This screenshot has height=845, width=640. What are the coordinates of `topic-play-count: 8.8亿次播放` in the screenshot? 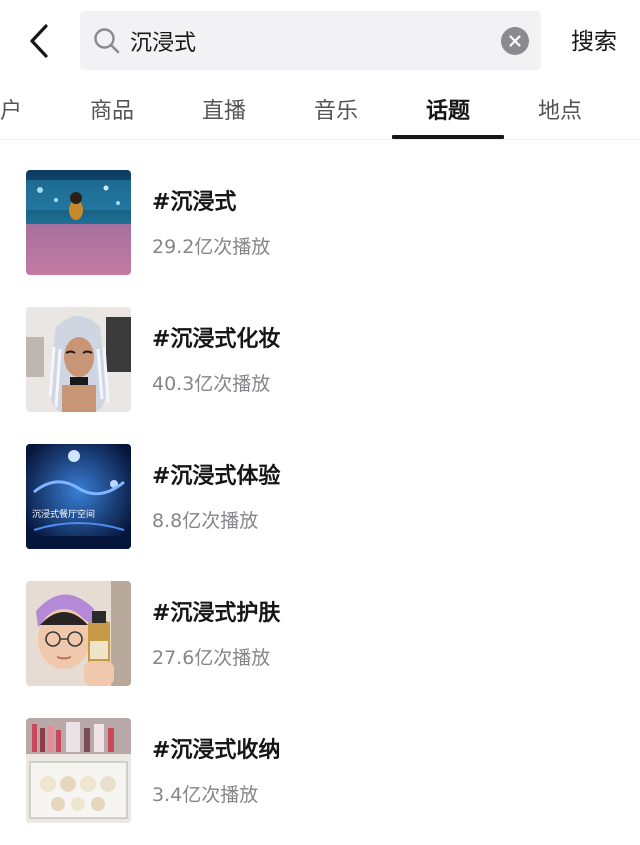 It's located at (205, 521).